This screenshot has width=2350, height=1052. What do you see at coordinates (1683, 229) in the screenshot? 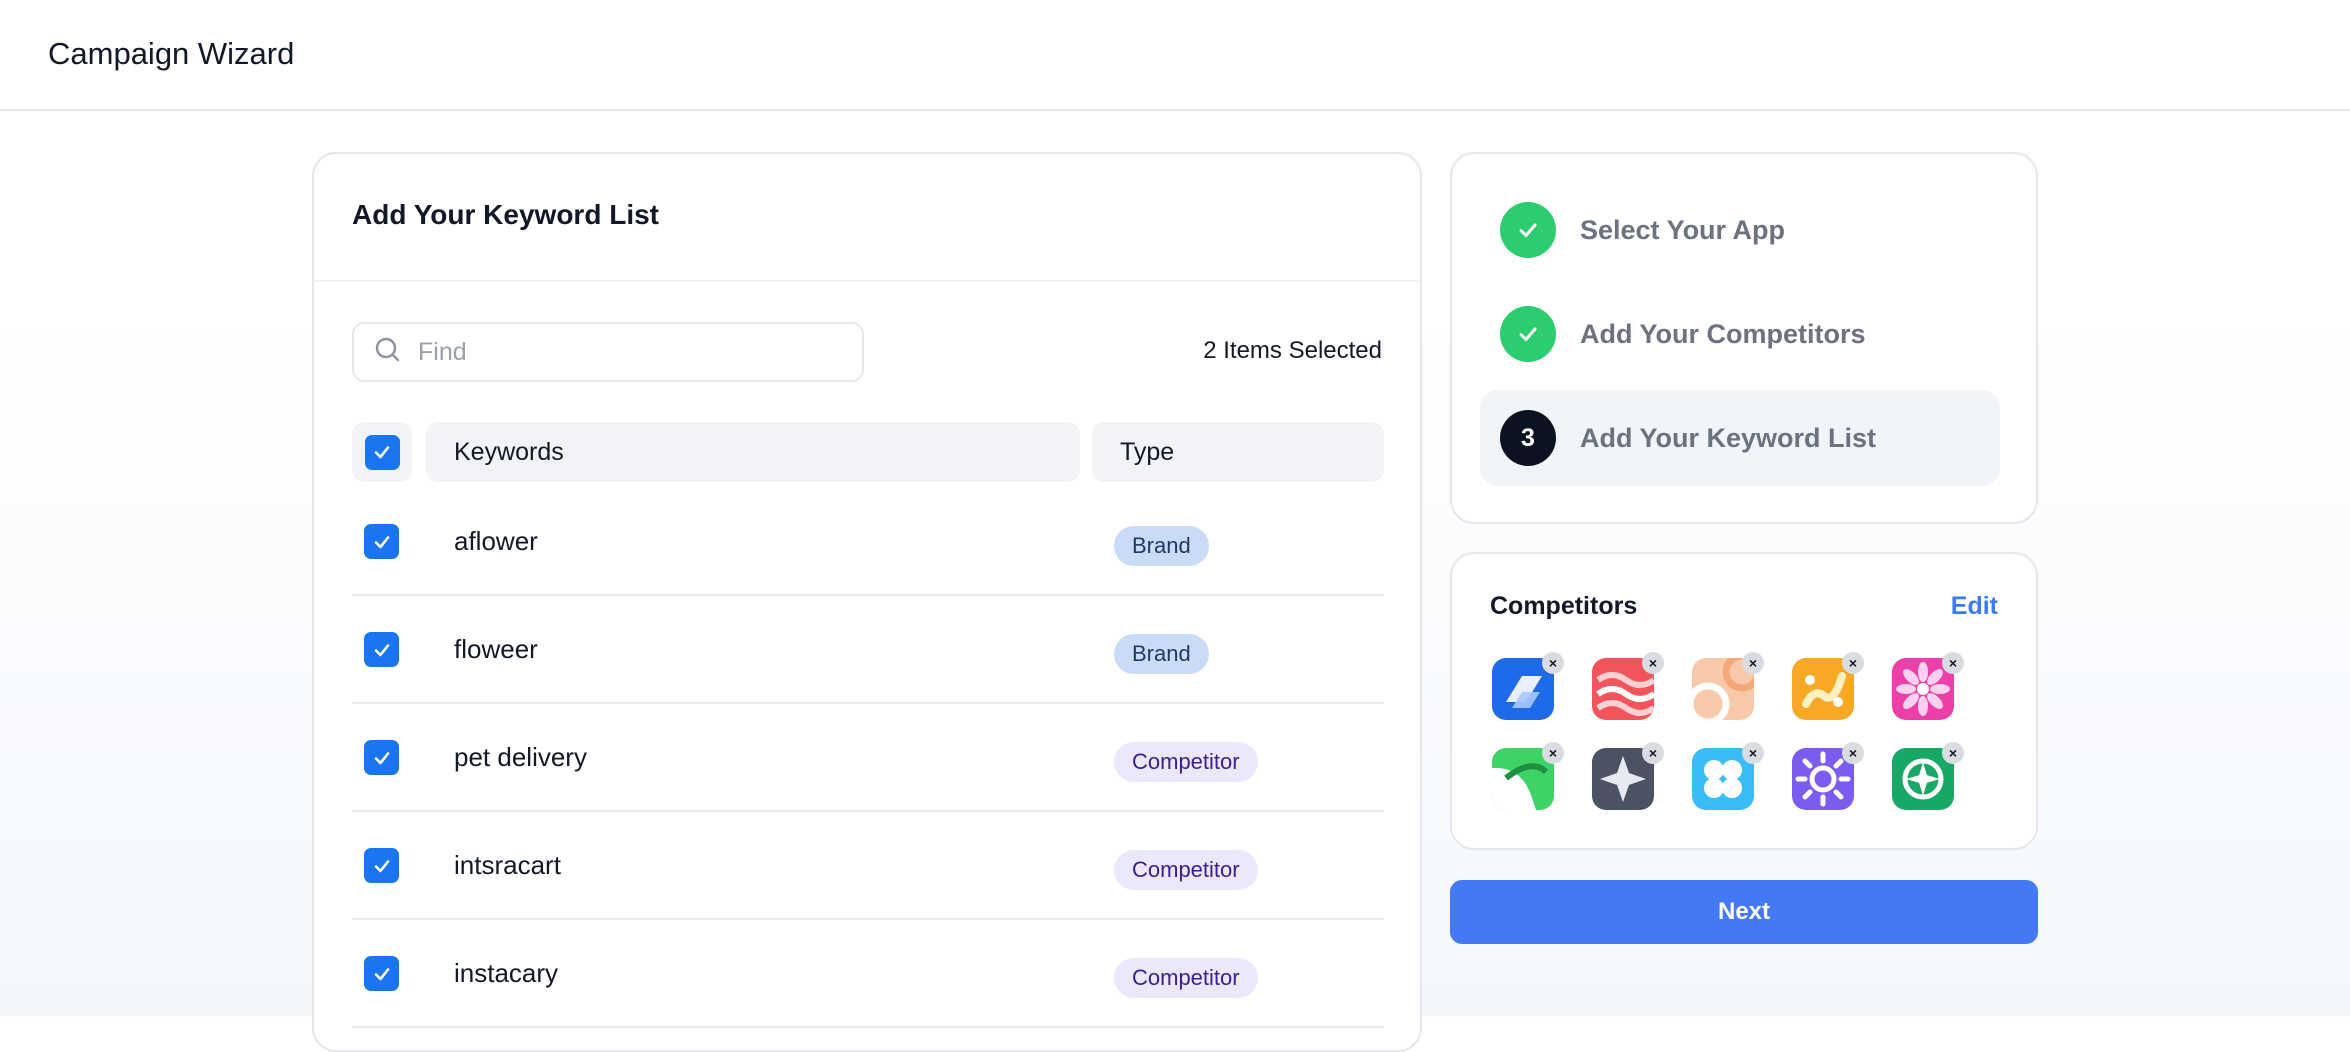
I see `step-label: Select Your App` at bounding box center [1683, 229].